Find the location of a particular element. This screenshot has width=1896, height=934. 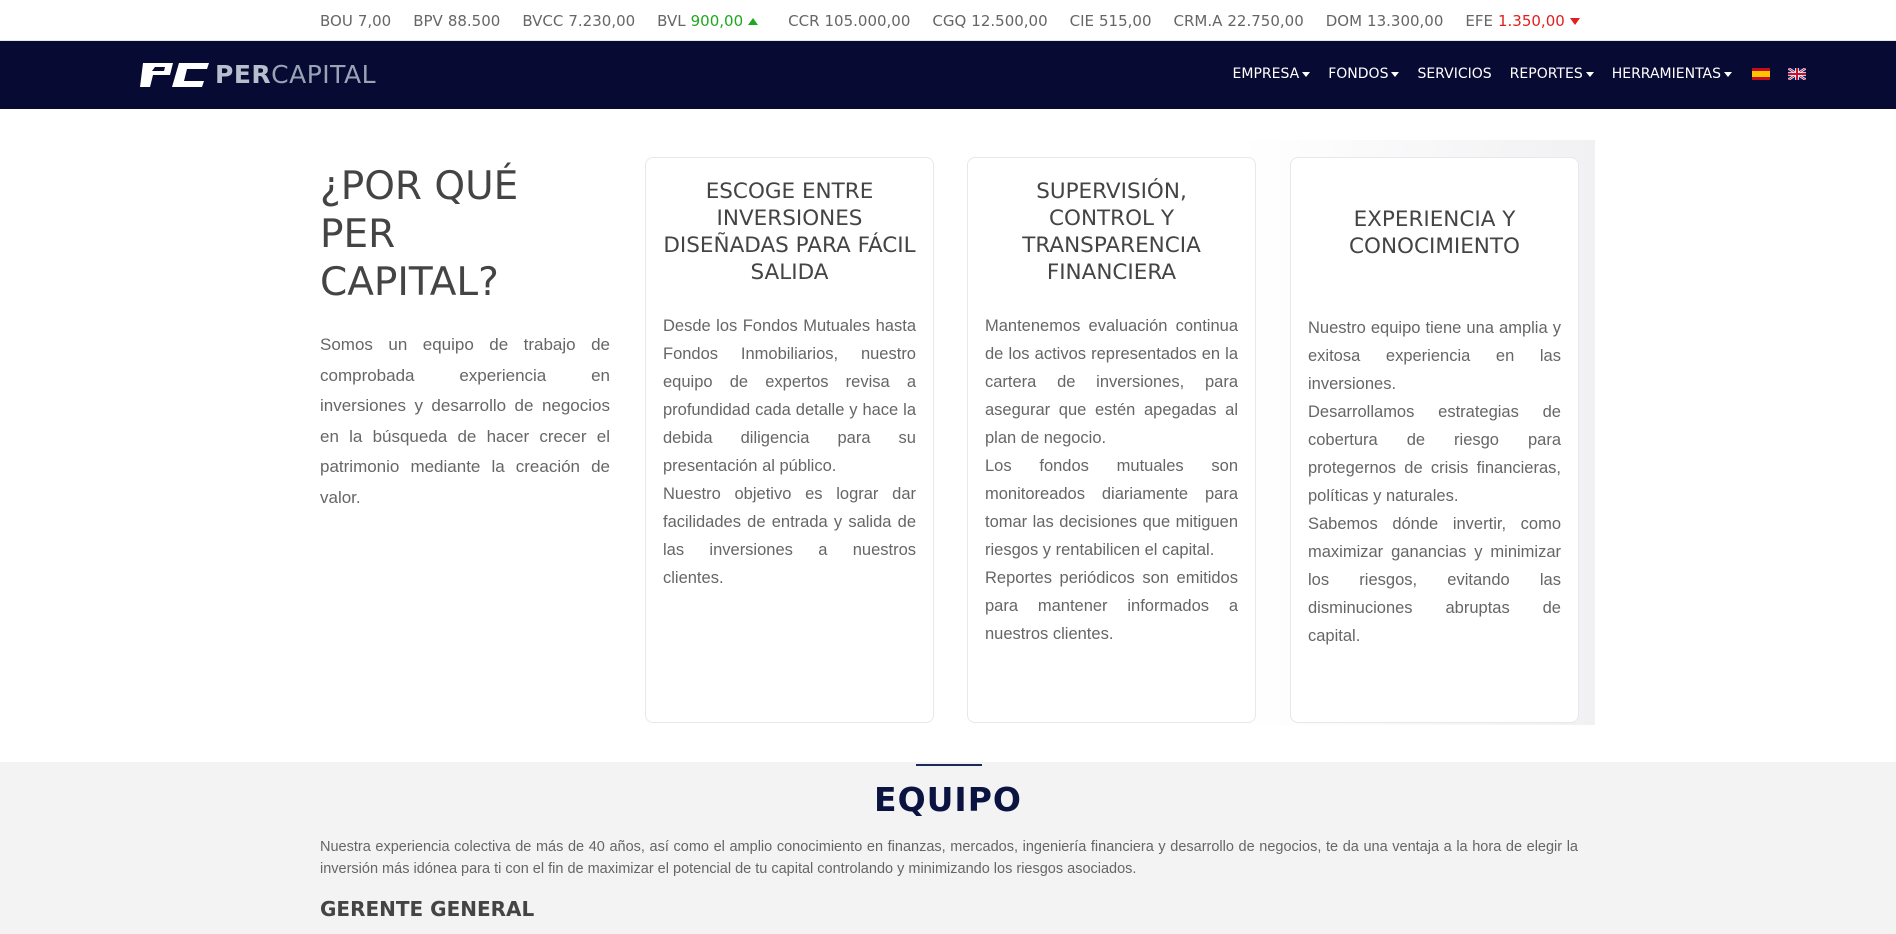

gerente-general-heading: GERENTE GENERAL is located at coordinates (427, 909).